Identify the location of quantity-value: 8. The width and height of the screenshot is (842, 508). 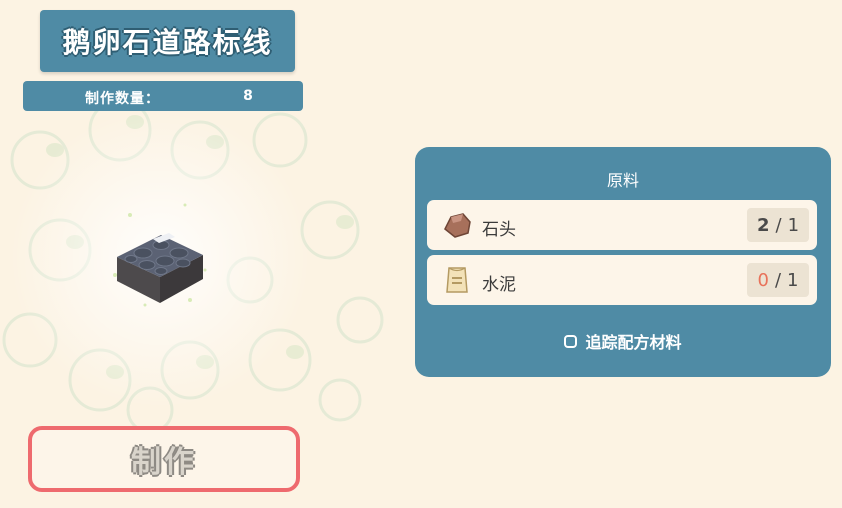
(248, 96).